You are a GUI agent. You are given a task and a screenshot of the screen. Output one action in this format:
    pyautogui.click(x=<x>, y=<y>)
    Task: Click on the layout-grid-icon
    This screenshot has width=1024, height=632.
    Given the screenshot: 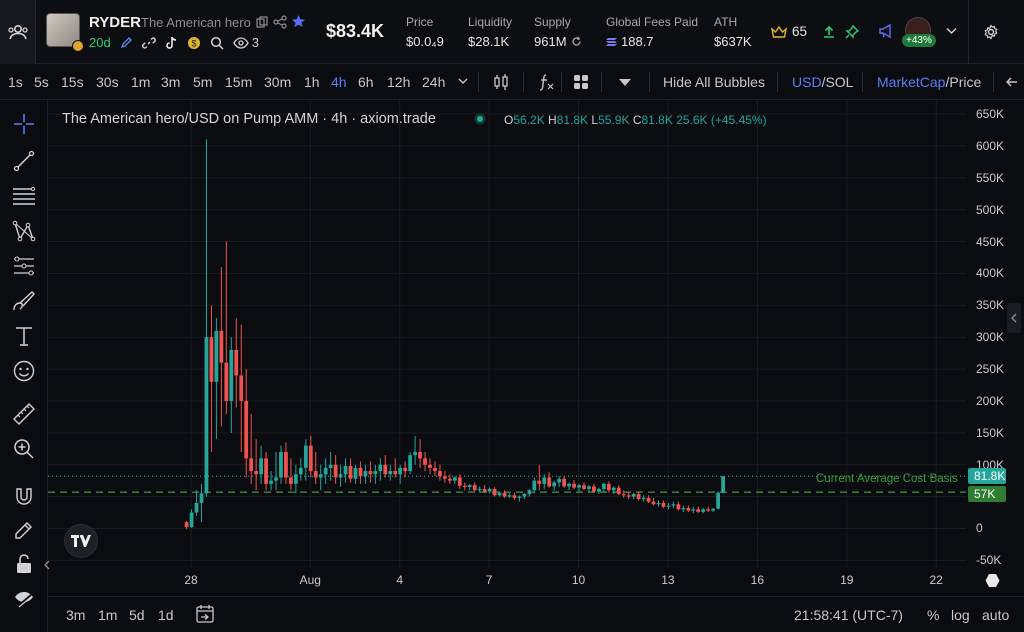 What is the action you would take?
    pyautogui.click(x=581, y=82)
    